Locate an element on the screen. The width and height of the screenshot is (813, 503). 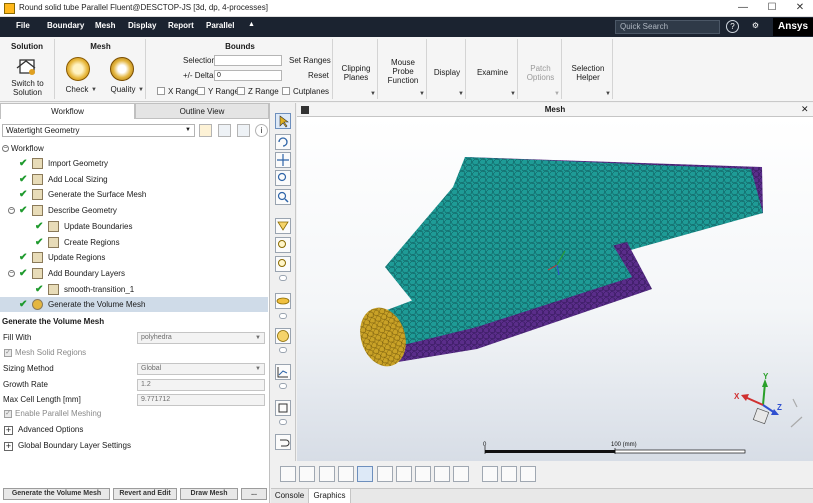
workflow-task-item: ✔ Import Geometry is located at coordinates (134, 163).